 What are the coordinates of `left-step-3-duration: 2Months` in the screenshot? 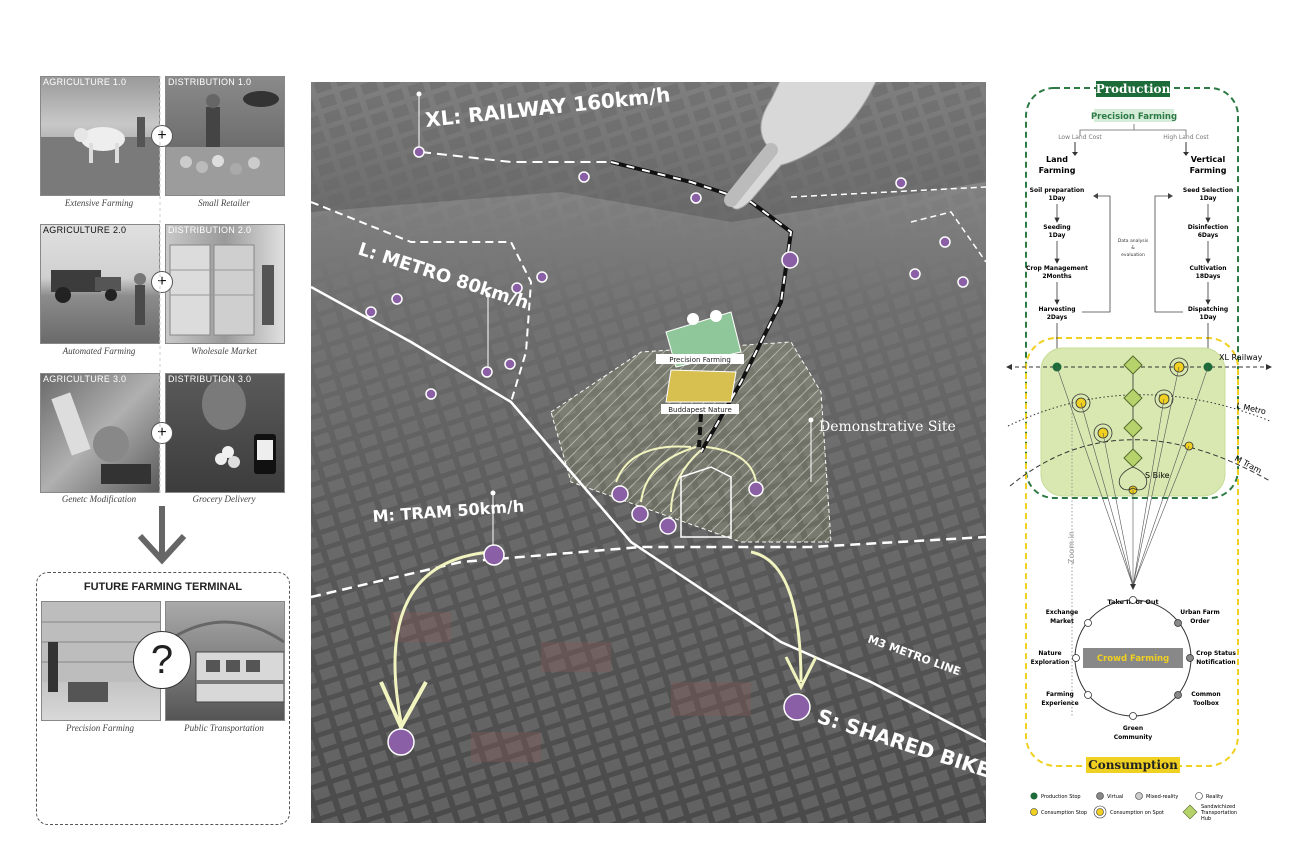 It's located at (1057, 276).